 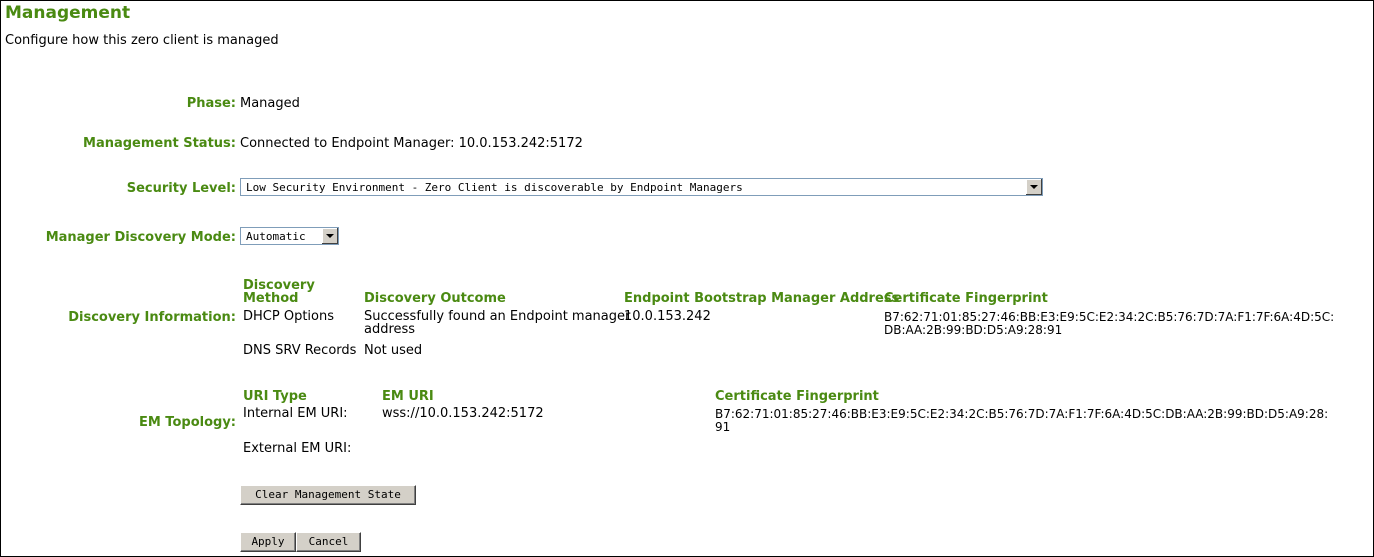 I want to click on discovery-mode-label: Manager Discovery Mode:, so click(x=140, y=237).